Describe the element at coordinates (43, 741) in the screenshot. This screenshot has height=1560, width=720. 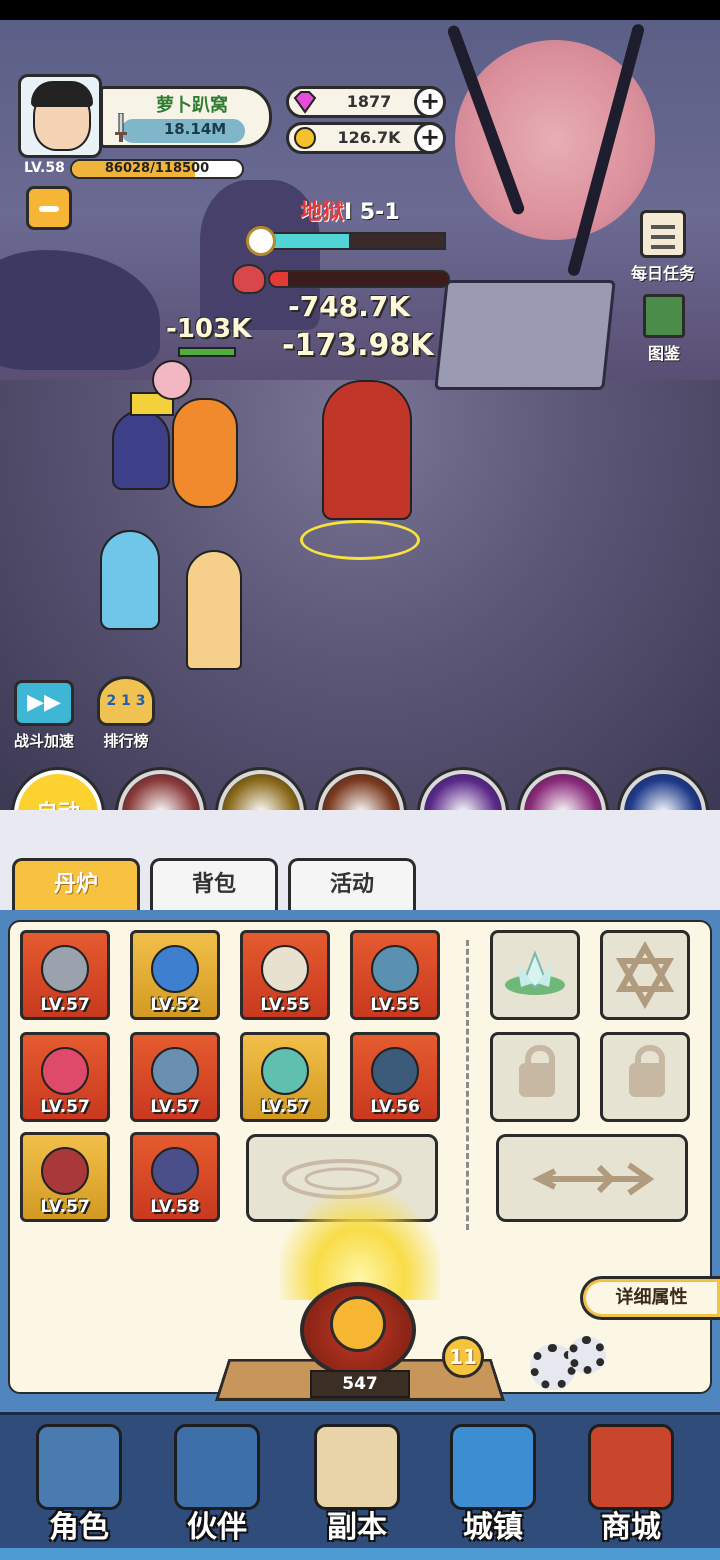
I see `battle-speed-label: 战斗加速` at that location.